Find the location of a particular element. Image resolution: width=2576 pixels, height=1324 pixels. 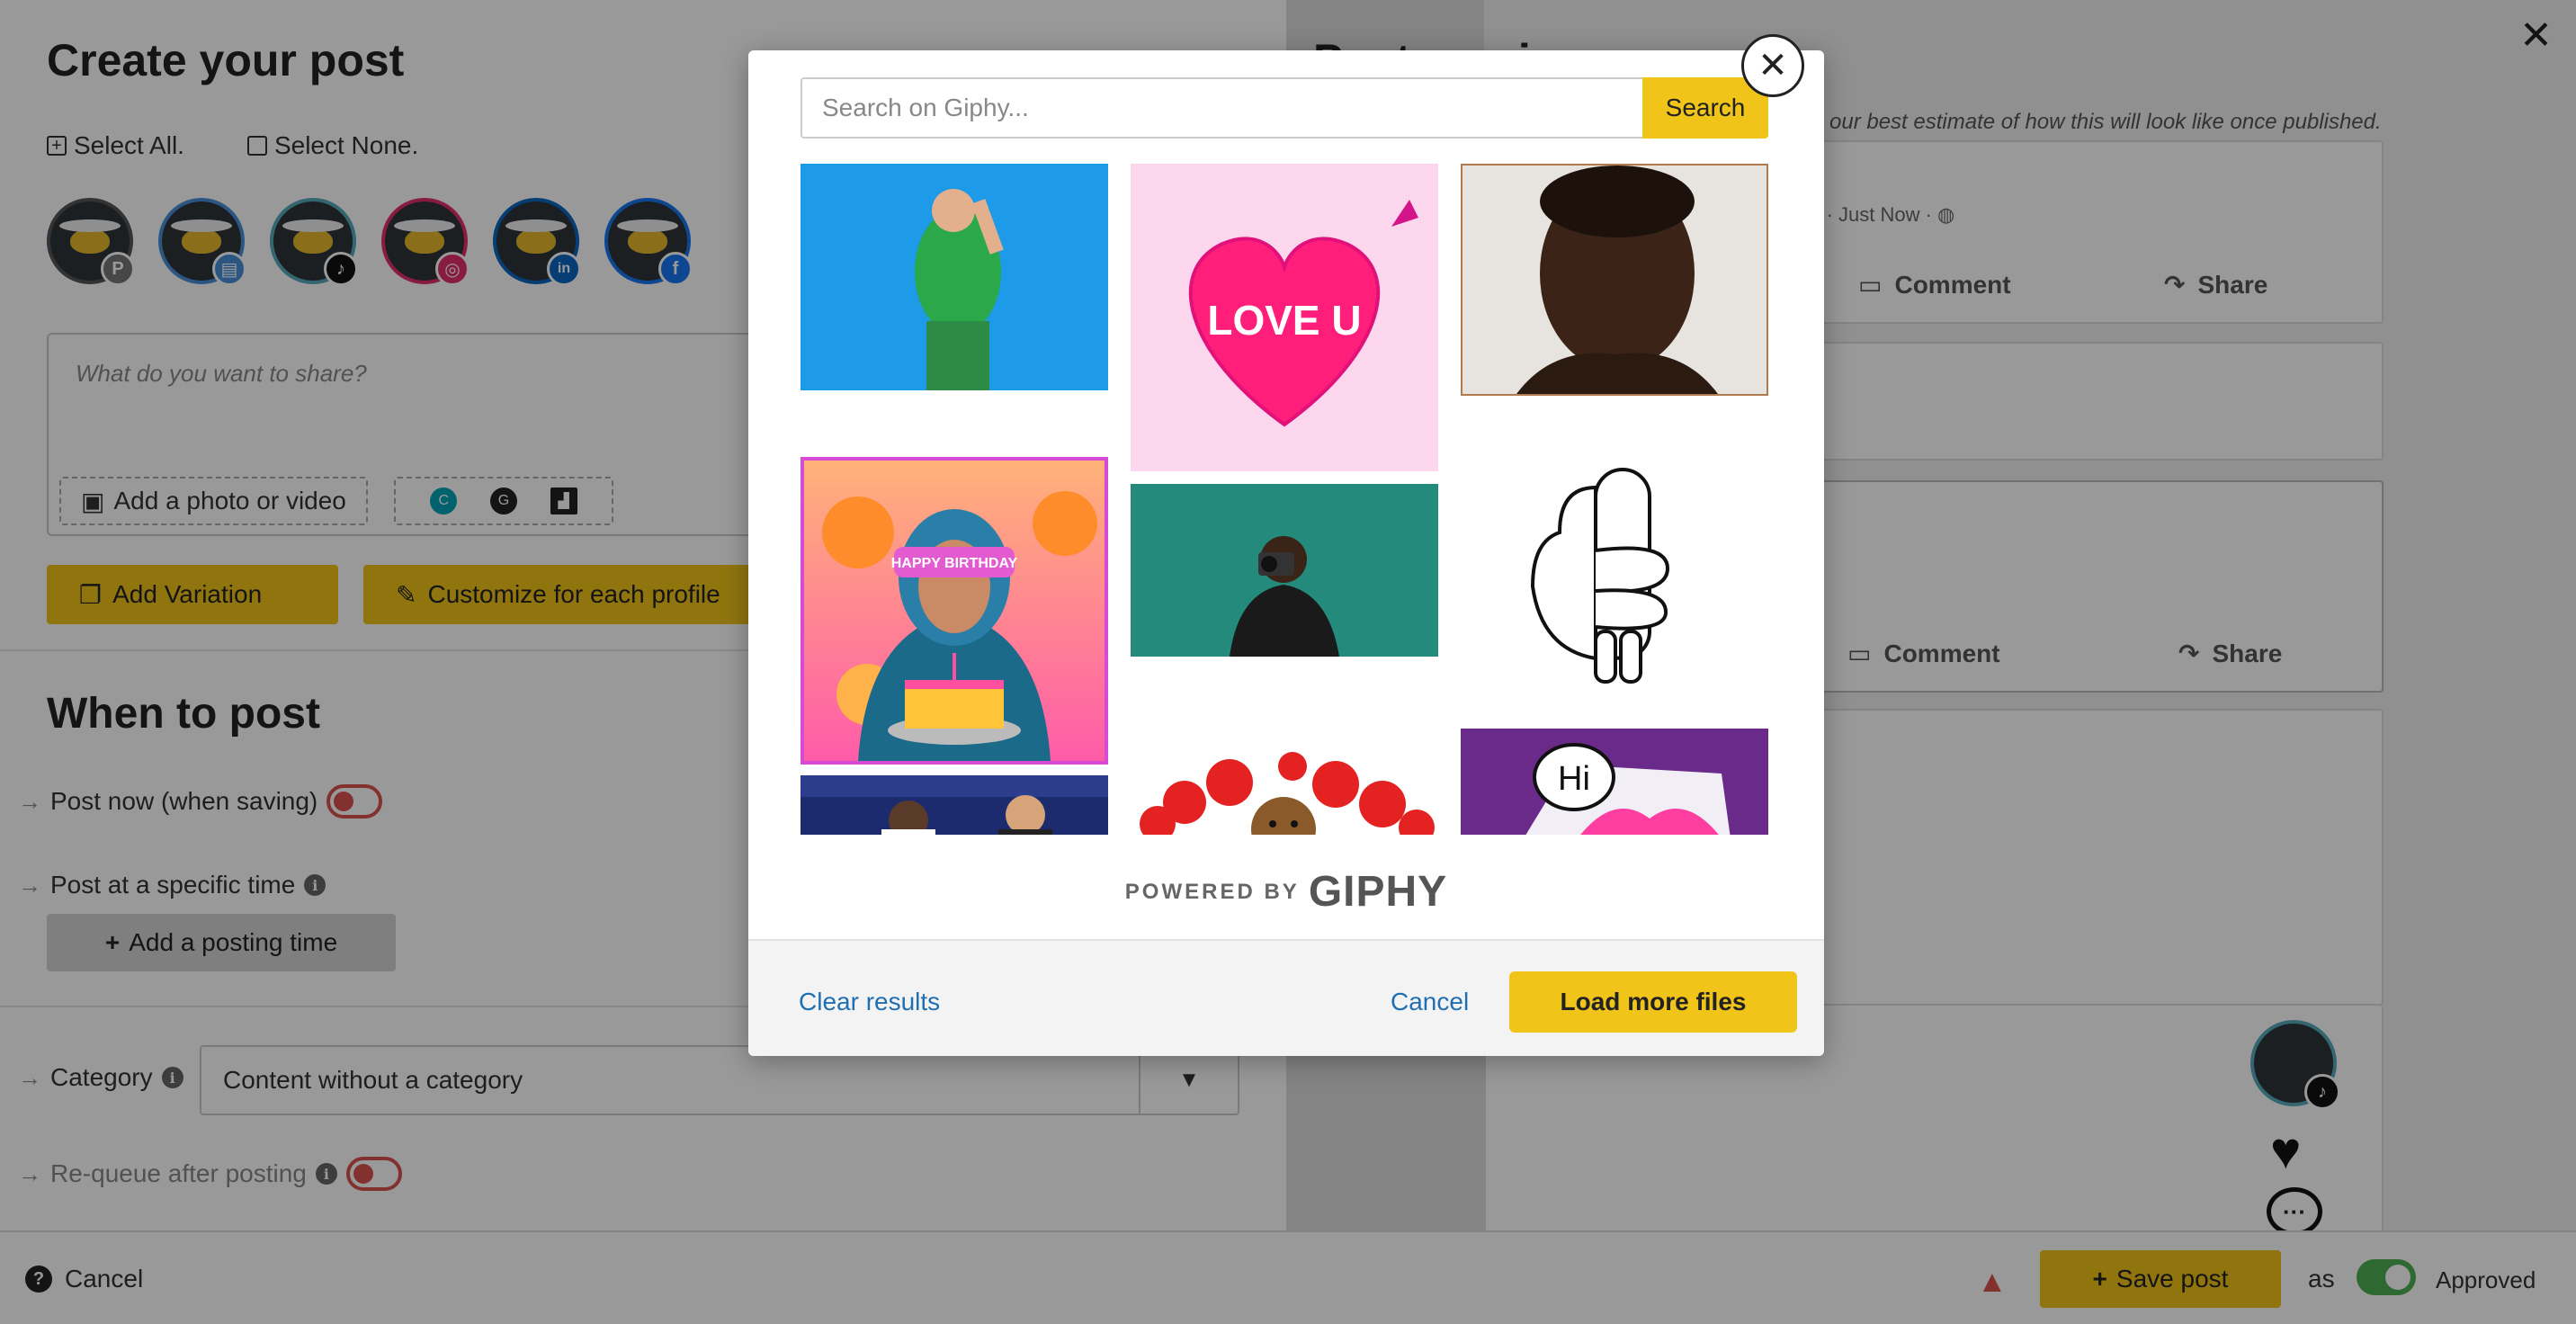

hi-caption: Hi is located at coordinates (1574, 779).